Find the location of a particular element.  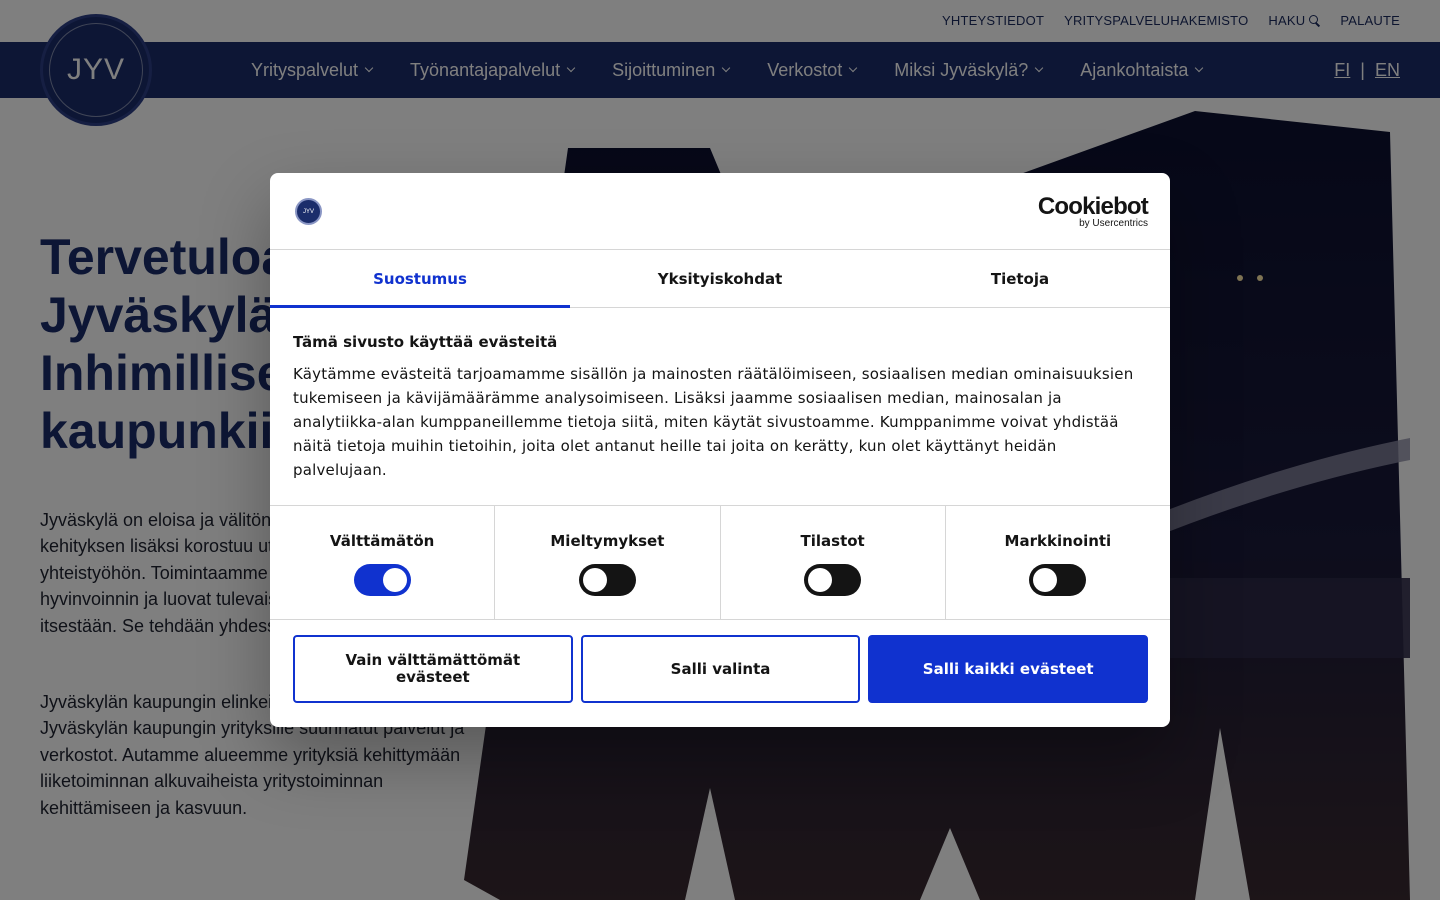

tab-consent: Suostumus is located at coordinates (420, 279).